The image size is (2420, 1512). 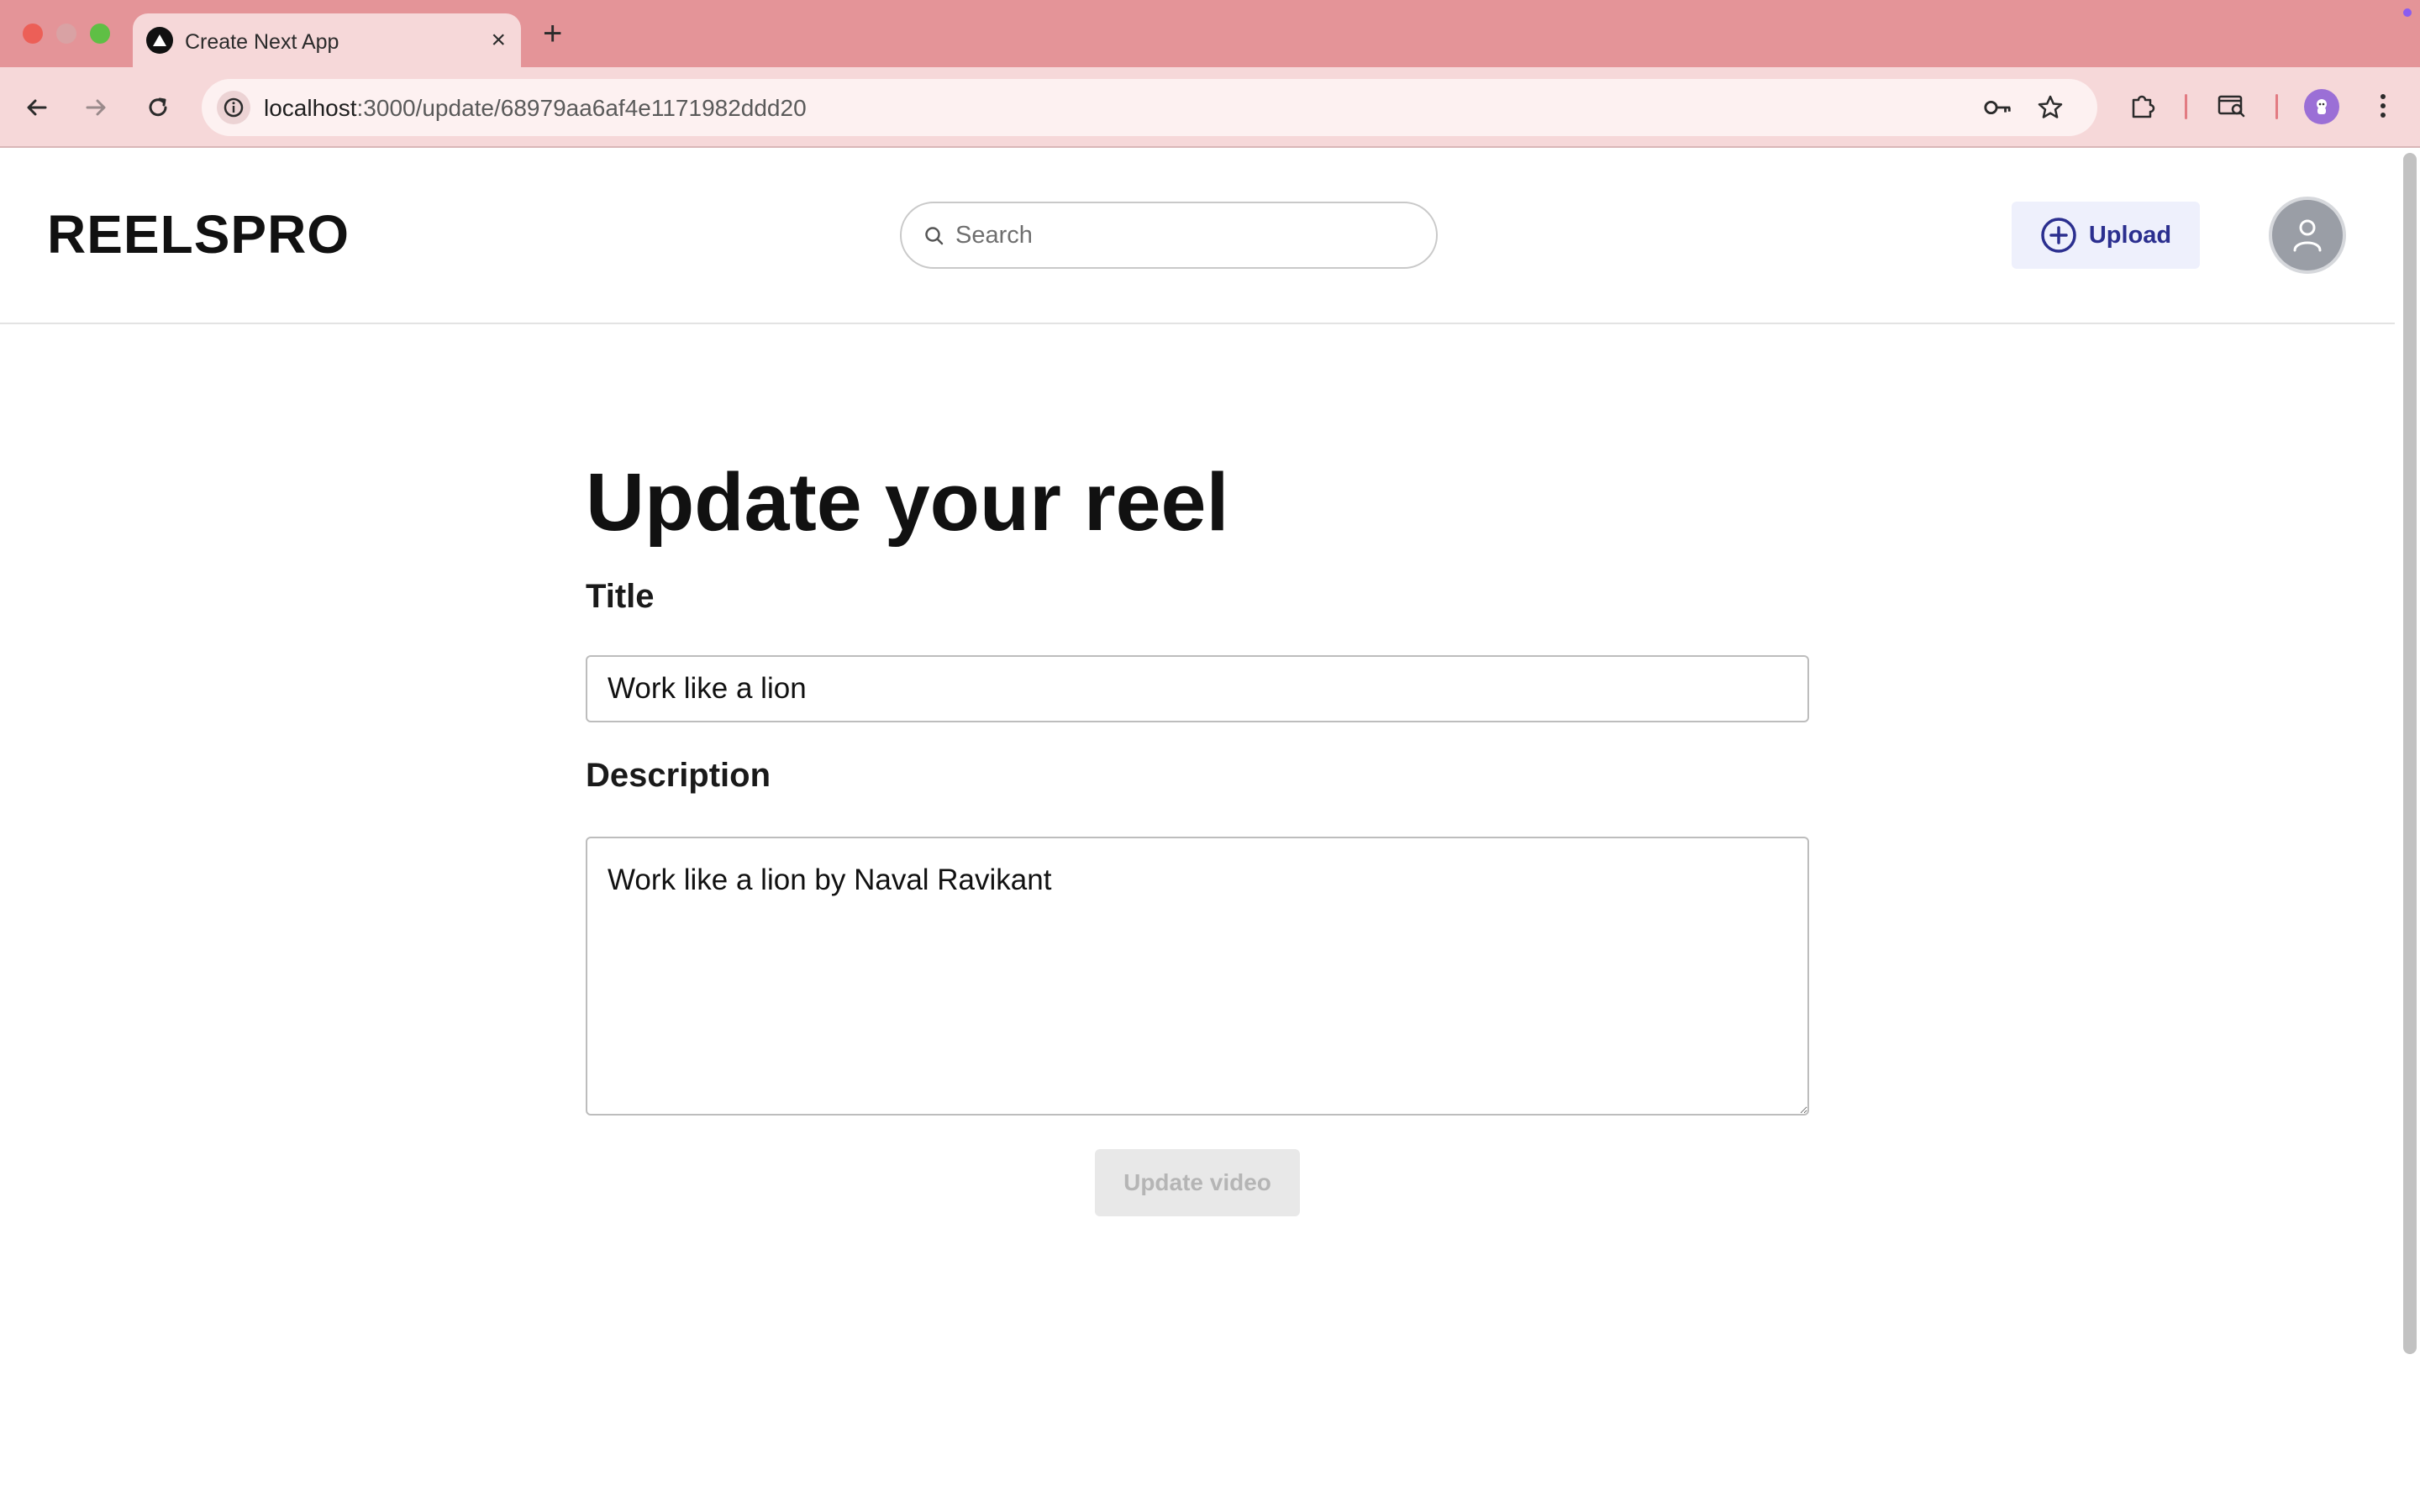 I want to click on user-avatar-button, so click(x=2307, y=235).